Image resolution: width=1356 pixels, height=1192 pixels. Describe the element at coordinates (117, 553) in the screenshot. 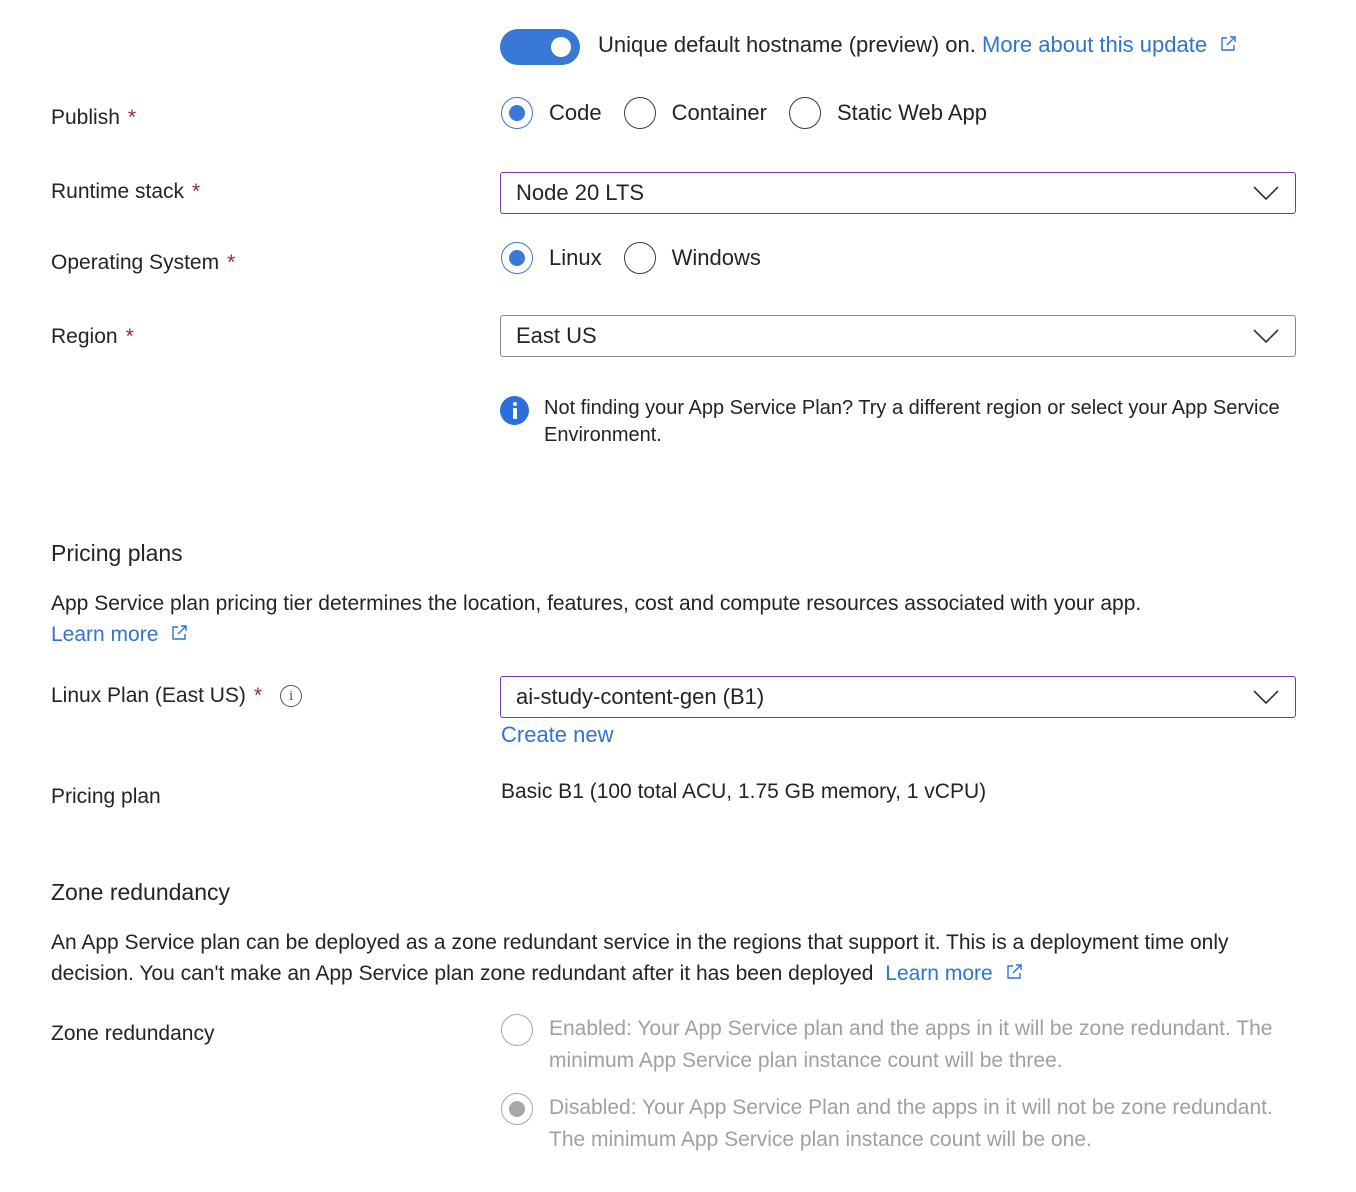

I see `pricing-plans-heading: Pricing plans` at that location.